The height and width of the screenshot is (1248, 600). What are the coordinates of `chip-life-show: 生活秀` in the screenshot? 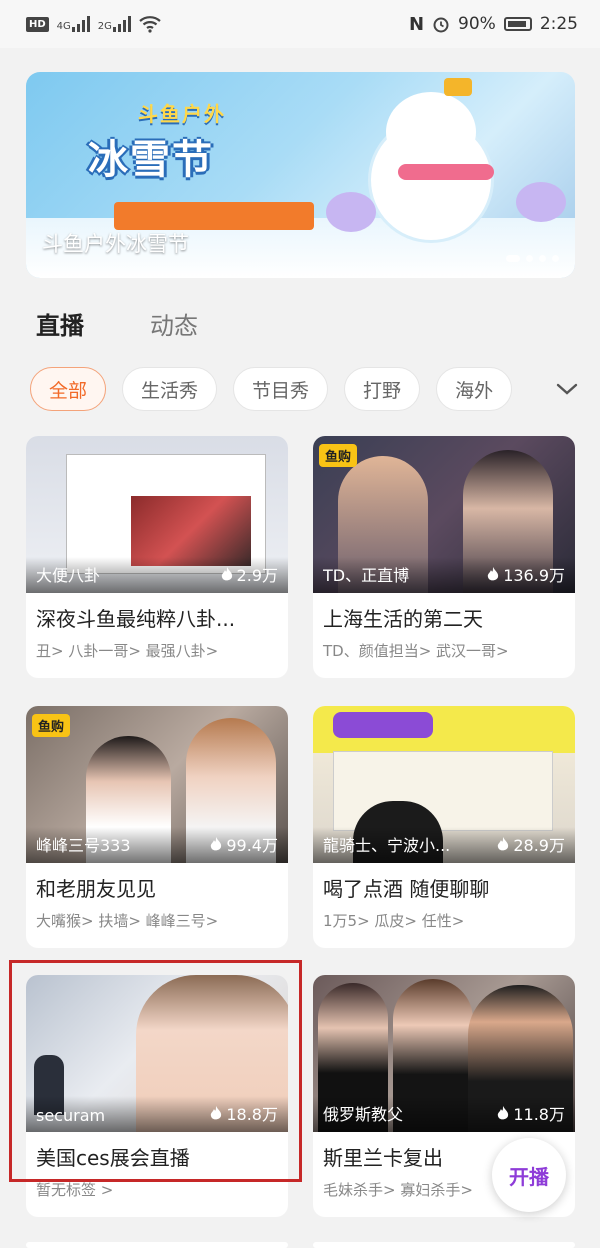 It's located at (170, 389).